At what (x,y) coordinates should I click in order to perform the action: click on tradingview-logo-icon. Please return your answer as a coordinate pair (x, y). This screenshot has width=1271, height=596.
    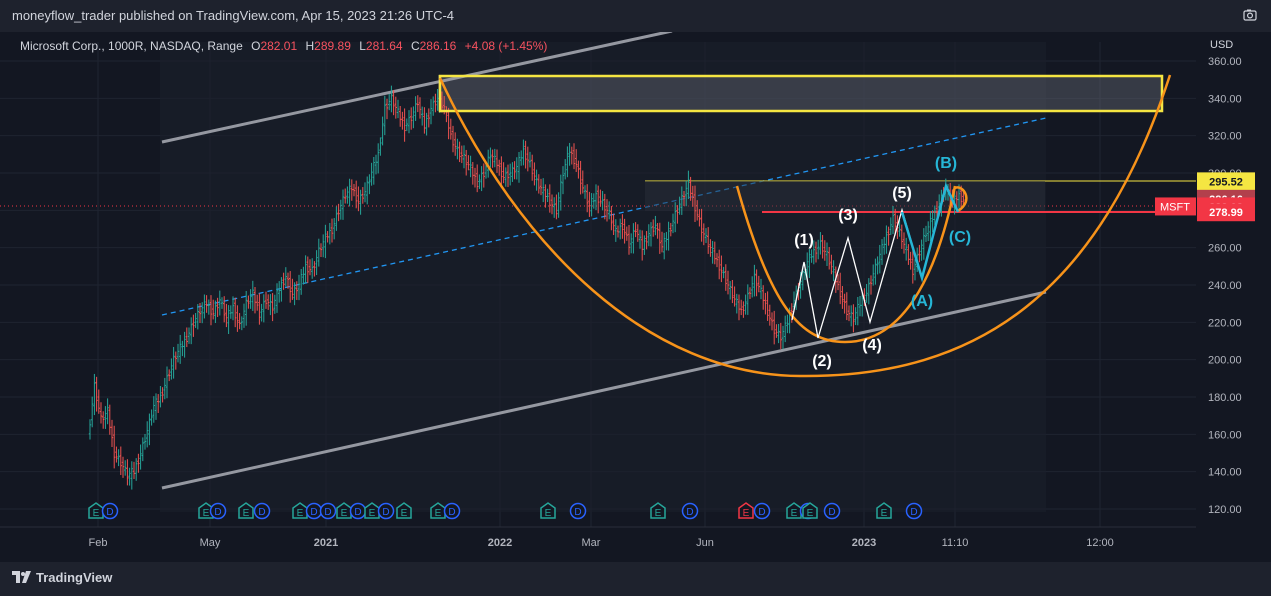
    Looking at the image, I should click on (21, 577).